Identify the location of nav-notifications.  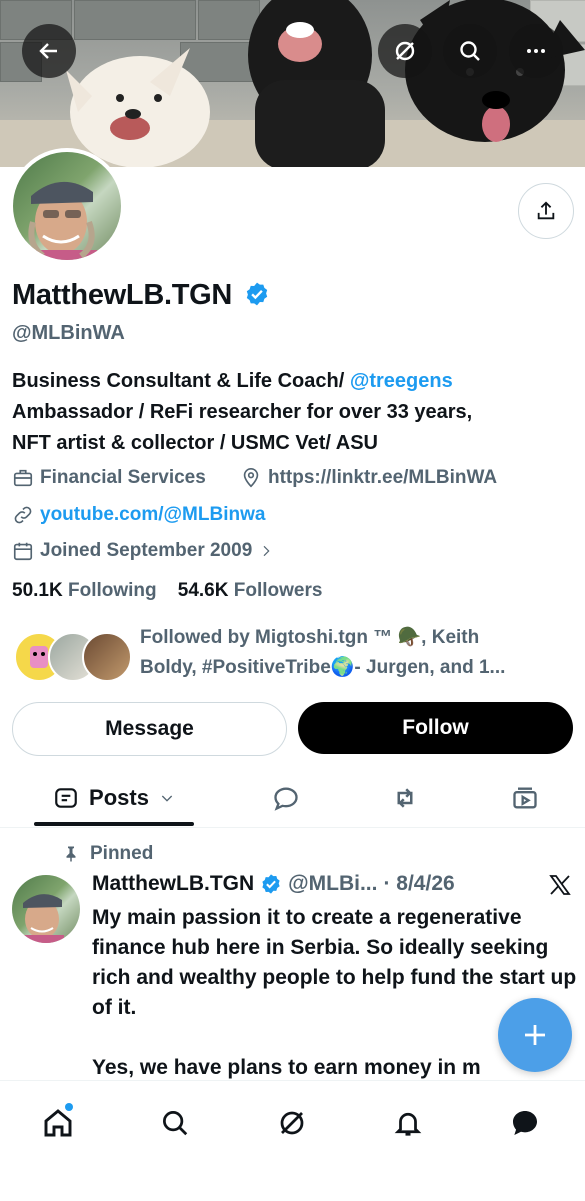
(408, 1123).